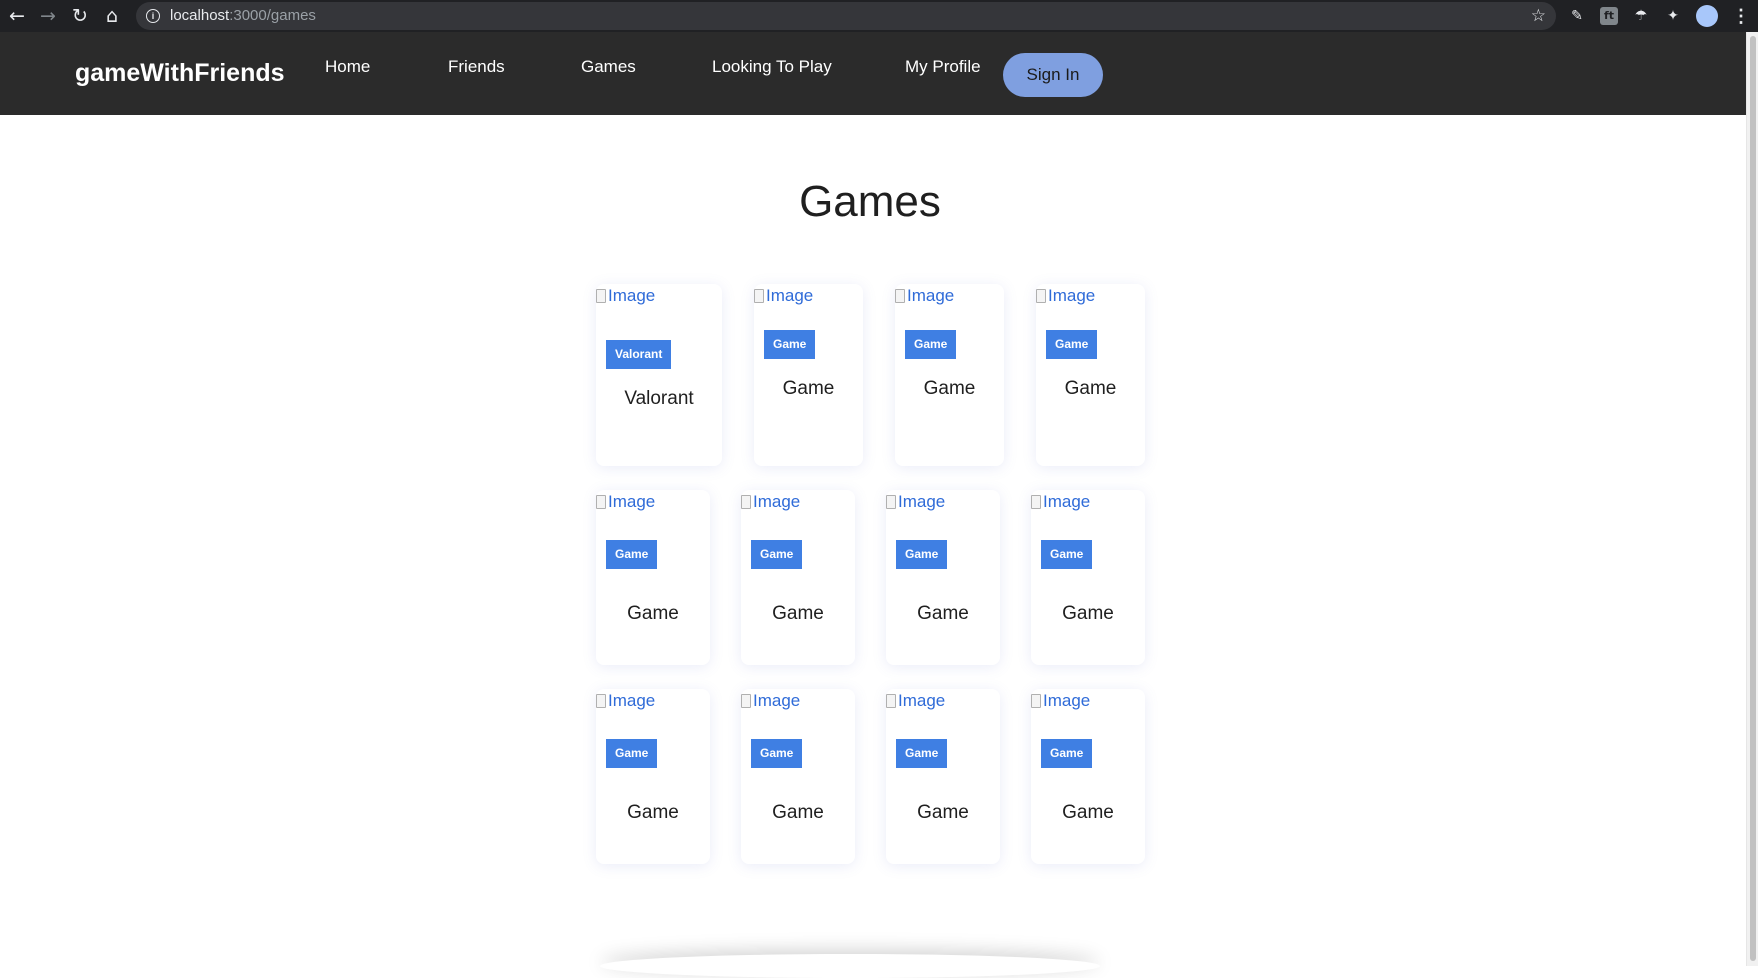 The width and height of the screenshot is (1758, 978). What do you see at coordinates (48, 16) in the screenshot?
I see `forward-arrow-icon: →` at bounding box center [48, 16].